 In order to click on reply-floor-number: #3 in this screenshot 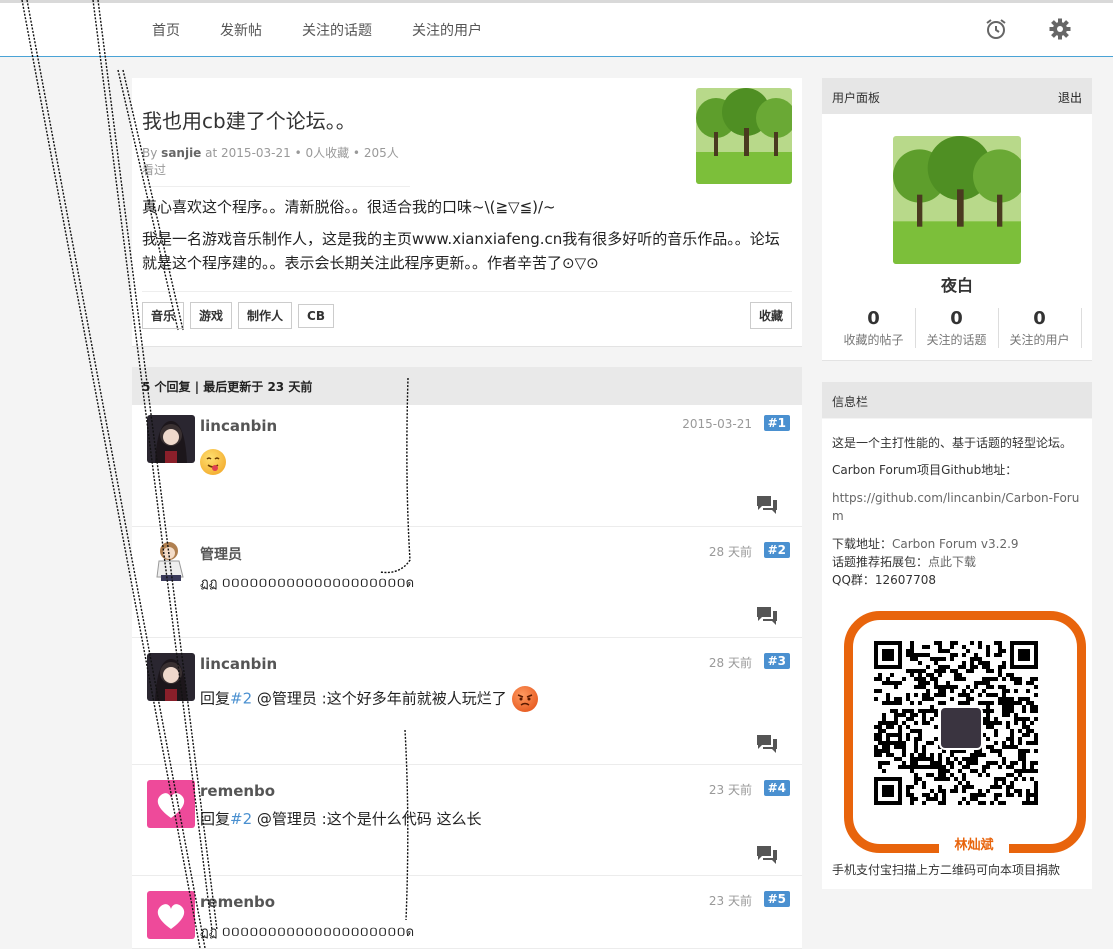, I will do `click(776, 661)`.